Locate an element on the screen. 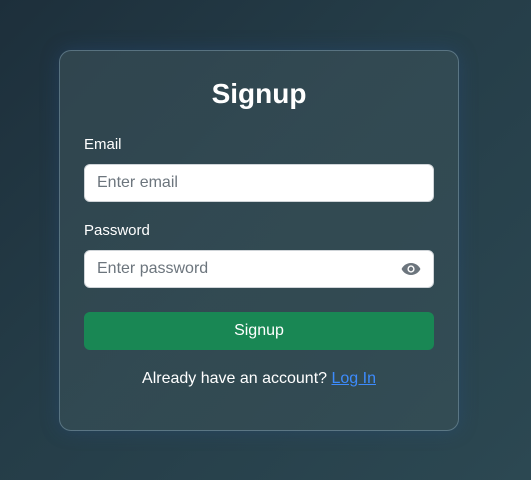 This screenshot has width=531, height=480. email-label: Email is located at coordinates (103, 144).